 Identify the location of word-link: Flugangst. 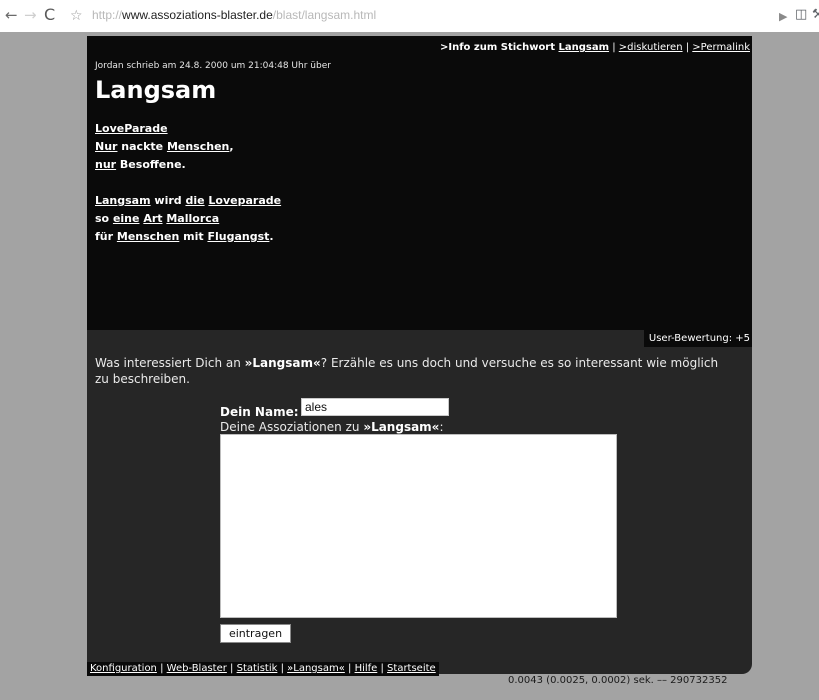
(238, 236).